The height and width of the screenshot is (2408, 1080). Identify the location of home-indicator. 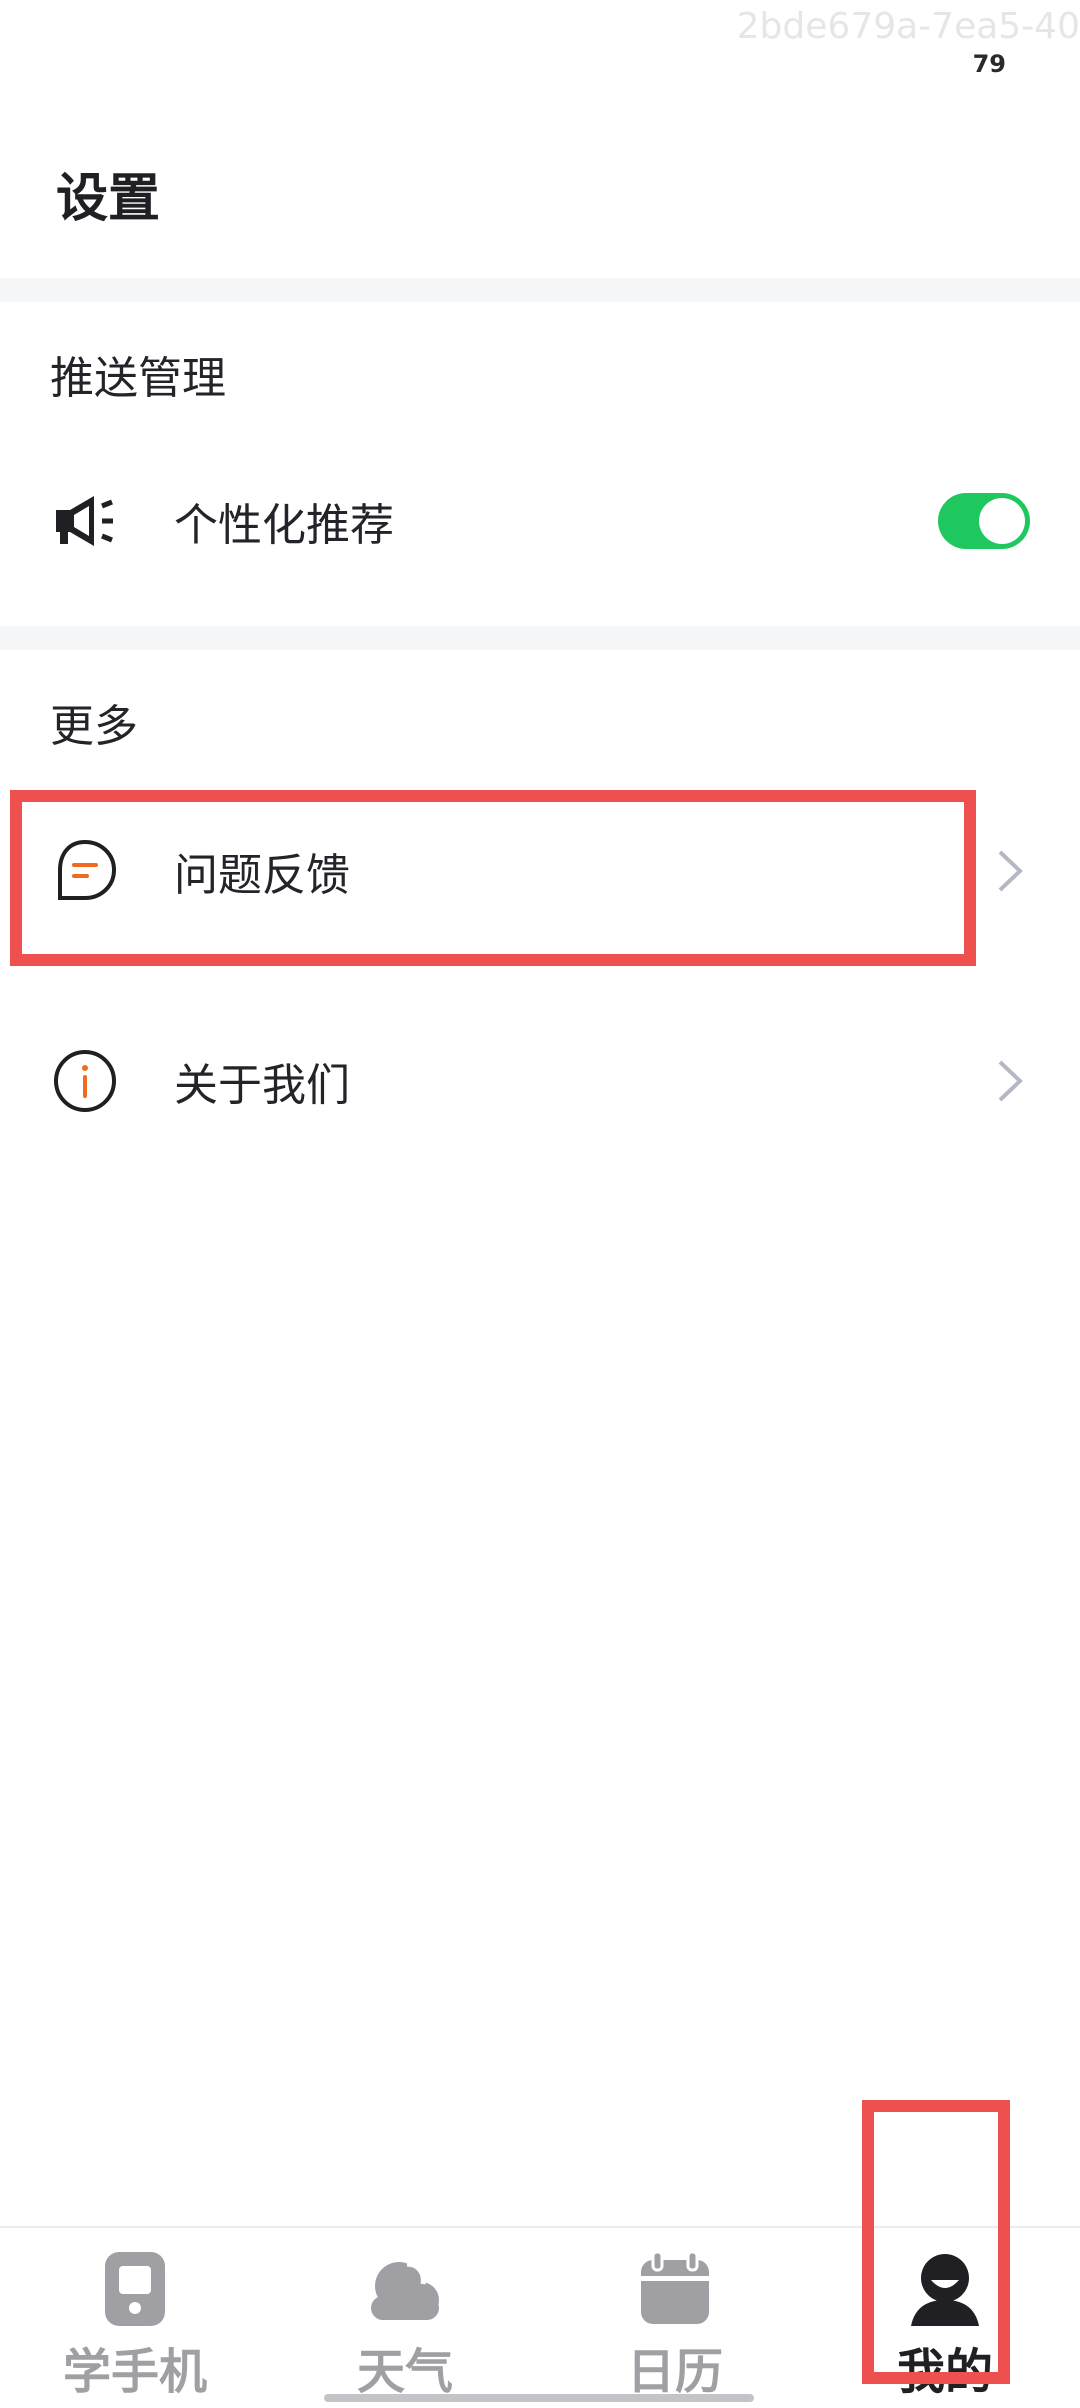
(539, 2398).